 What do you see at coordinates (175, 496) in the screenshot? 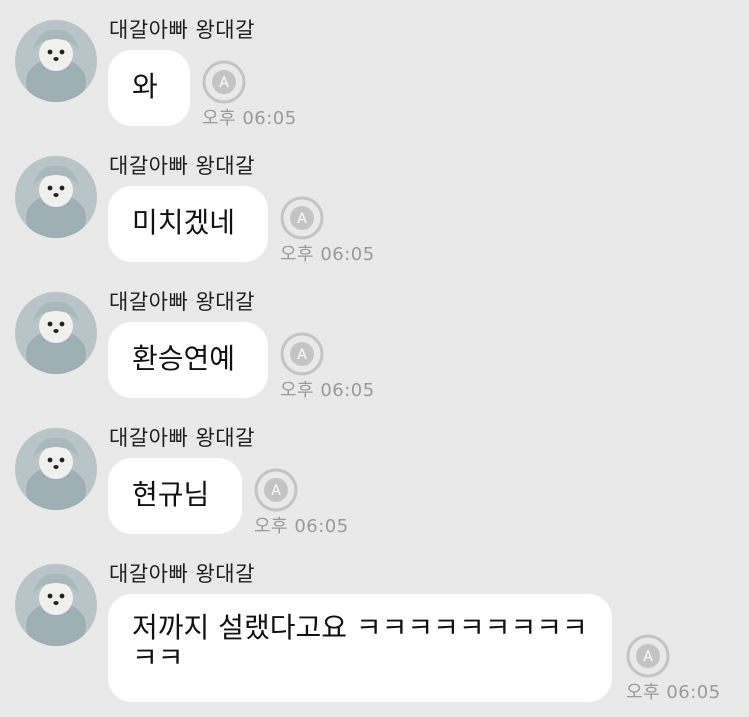
I see `message-bubble: 현규님` at bounding box center [175, 496].